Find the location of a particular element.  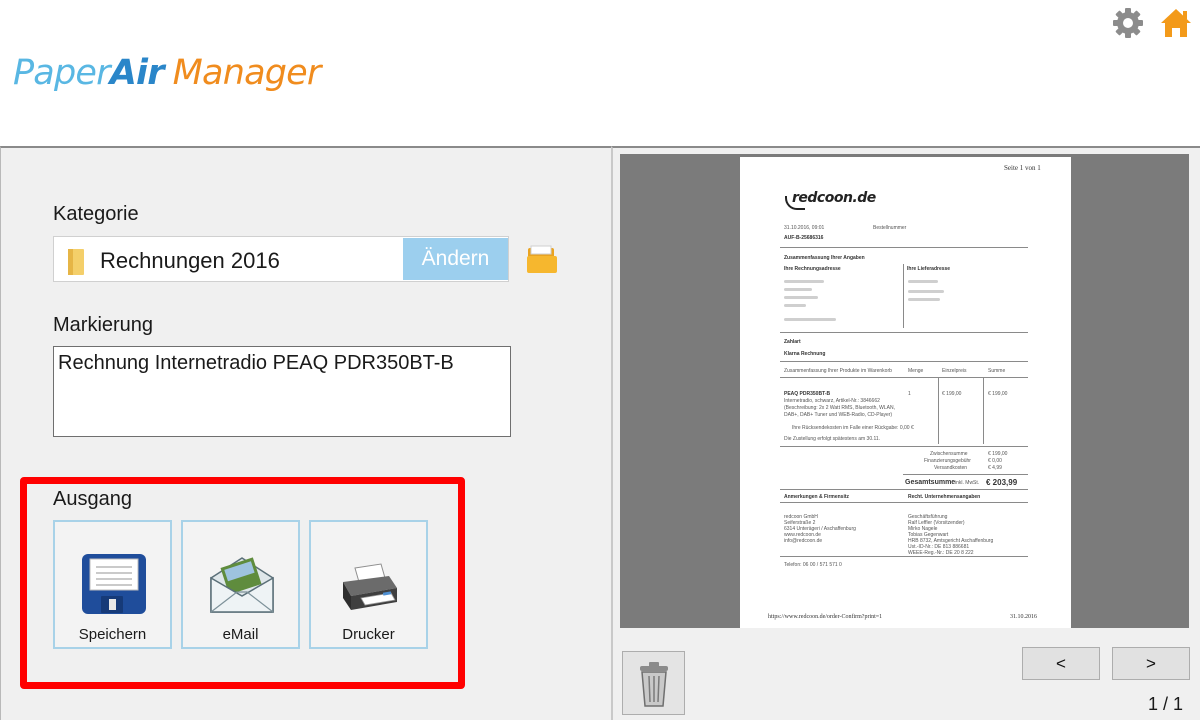

preview-footer-date: 31.10.2016 is located at coordinates (1023, 617).